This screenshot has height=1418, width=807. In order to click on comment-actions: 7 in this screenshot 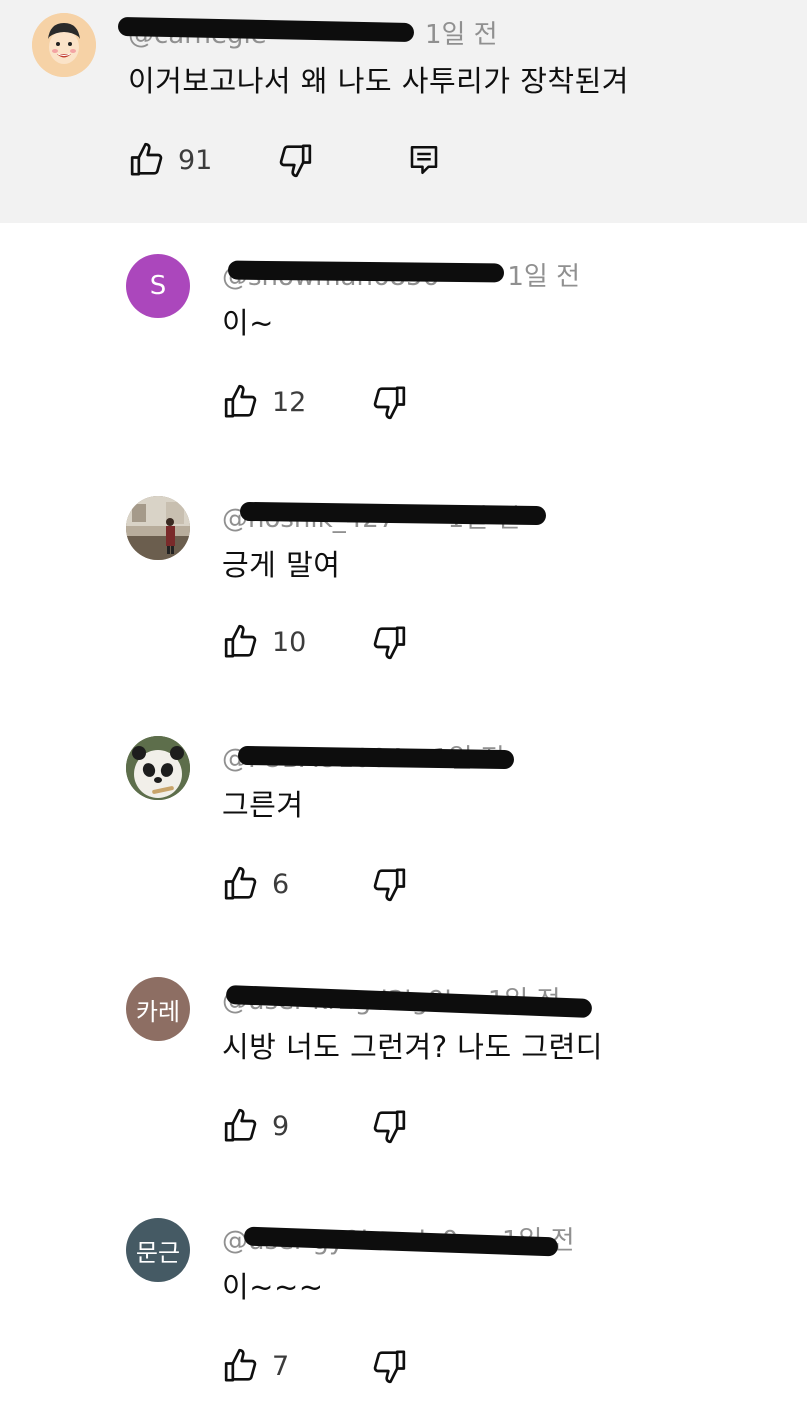, I will do `click(347, 1366)`.